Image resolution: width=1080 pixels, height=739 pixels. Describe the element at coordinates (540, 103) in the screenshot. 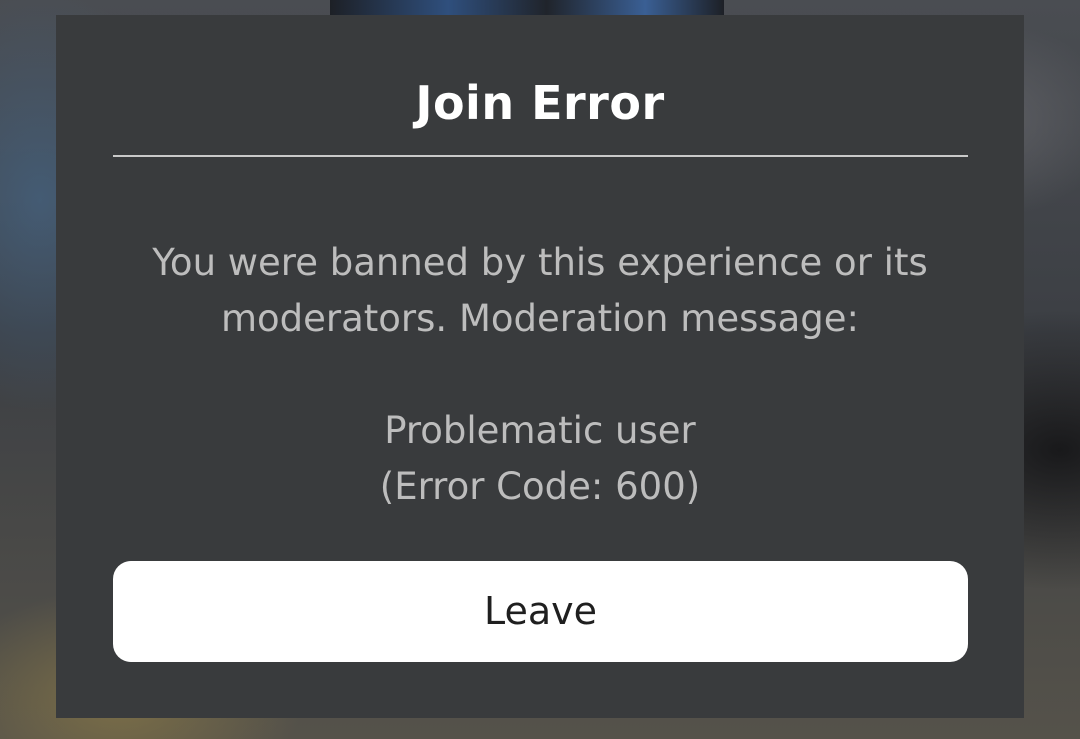

I see `dialog-title: Join Error` at that location.